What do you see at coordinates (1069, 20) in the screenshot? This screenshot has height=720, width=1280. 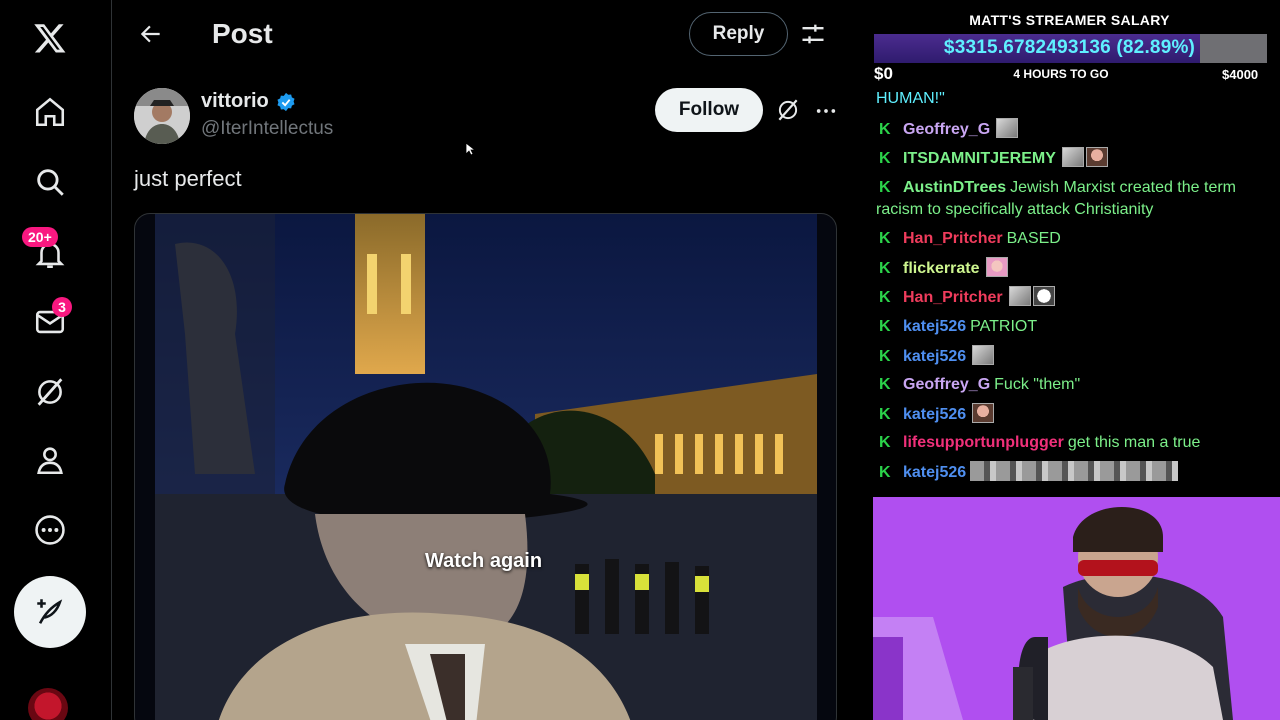 I see `salary-title: MATT'S STREAMER SALARY` at bounding box center [1069, 20].